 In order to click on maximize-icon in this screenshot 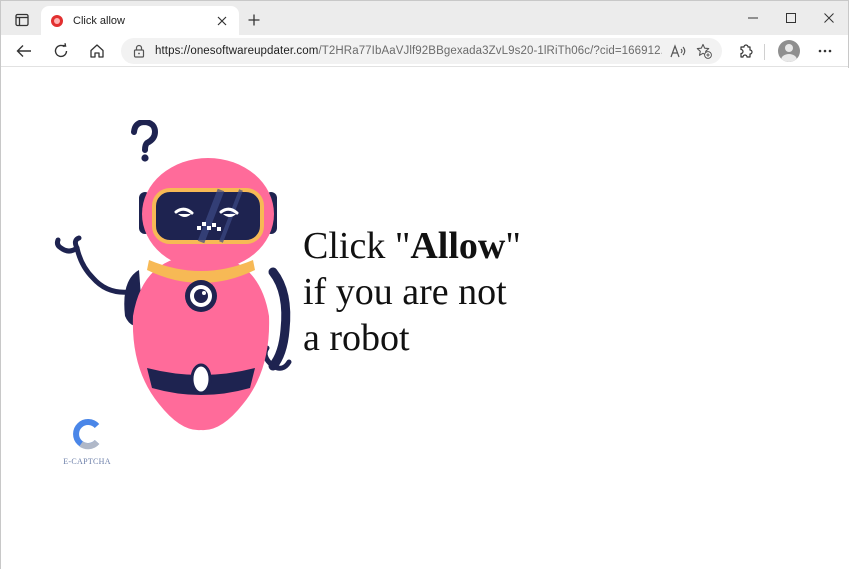, I will do `click(791, 18)`.